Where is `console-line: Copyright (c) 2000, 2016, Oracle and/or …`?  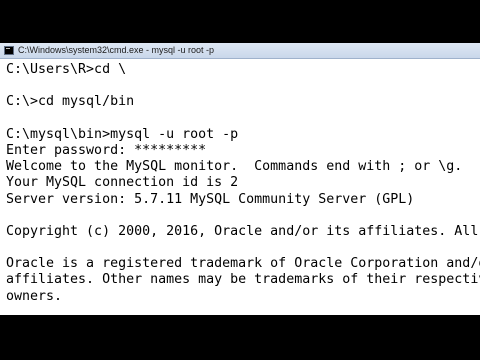 console-line: Copyright (c) 2000, 2016, Oracle and/or … is located at coordinates (243, 231).